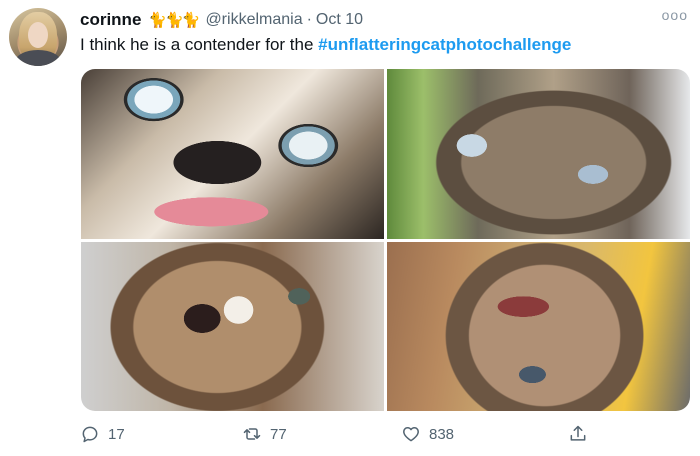 The height and width of the screenshot is (456, 700). I want to click on retweet-count: 77, so click(278, 434).